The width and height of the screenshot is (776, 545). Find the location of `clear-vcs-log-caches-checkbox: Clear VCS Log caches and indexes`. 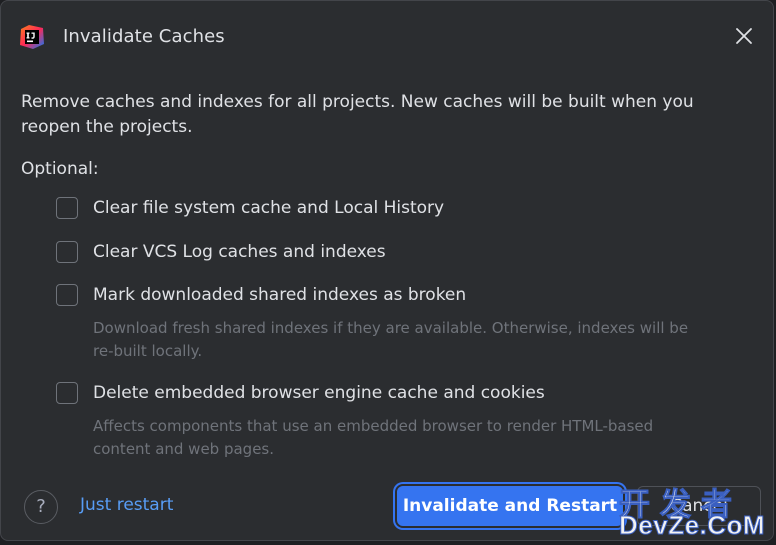

clear-vcs-log-caches-checkbox: Clear VCS Log caches and indexes is located at coordinates (221, 252).